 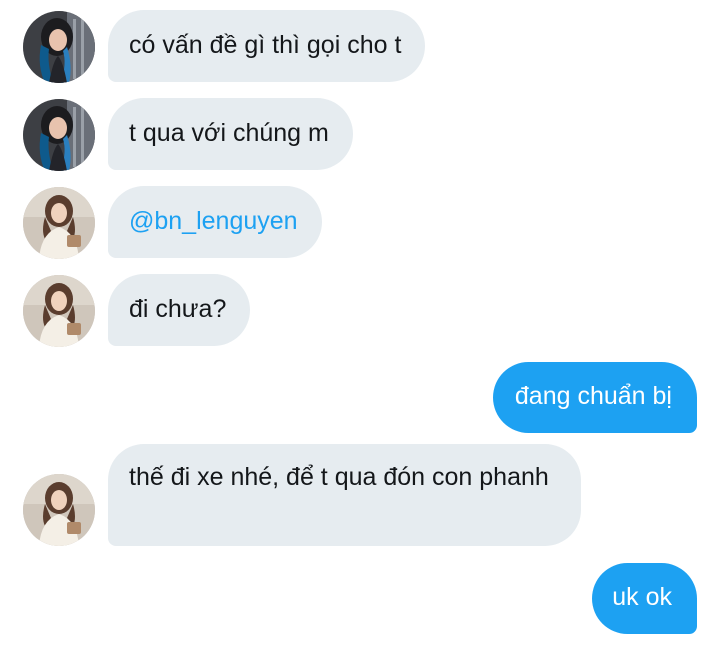 I want to click on message-text: thế đi xe nhé, để t qua đón con phanh, so click(x=339, y=477).